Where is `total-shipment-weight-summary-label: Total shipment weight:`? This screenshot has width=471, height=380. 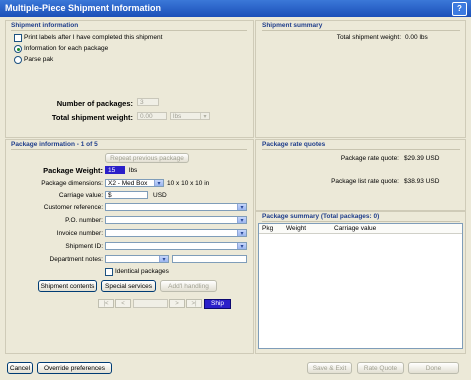
total-shipment-weight-summary-label: Total shipment weight: is located at coordinates (368, 37).